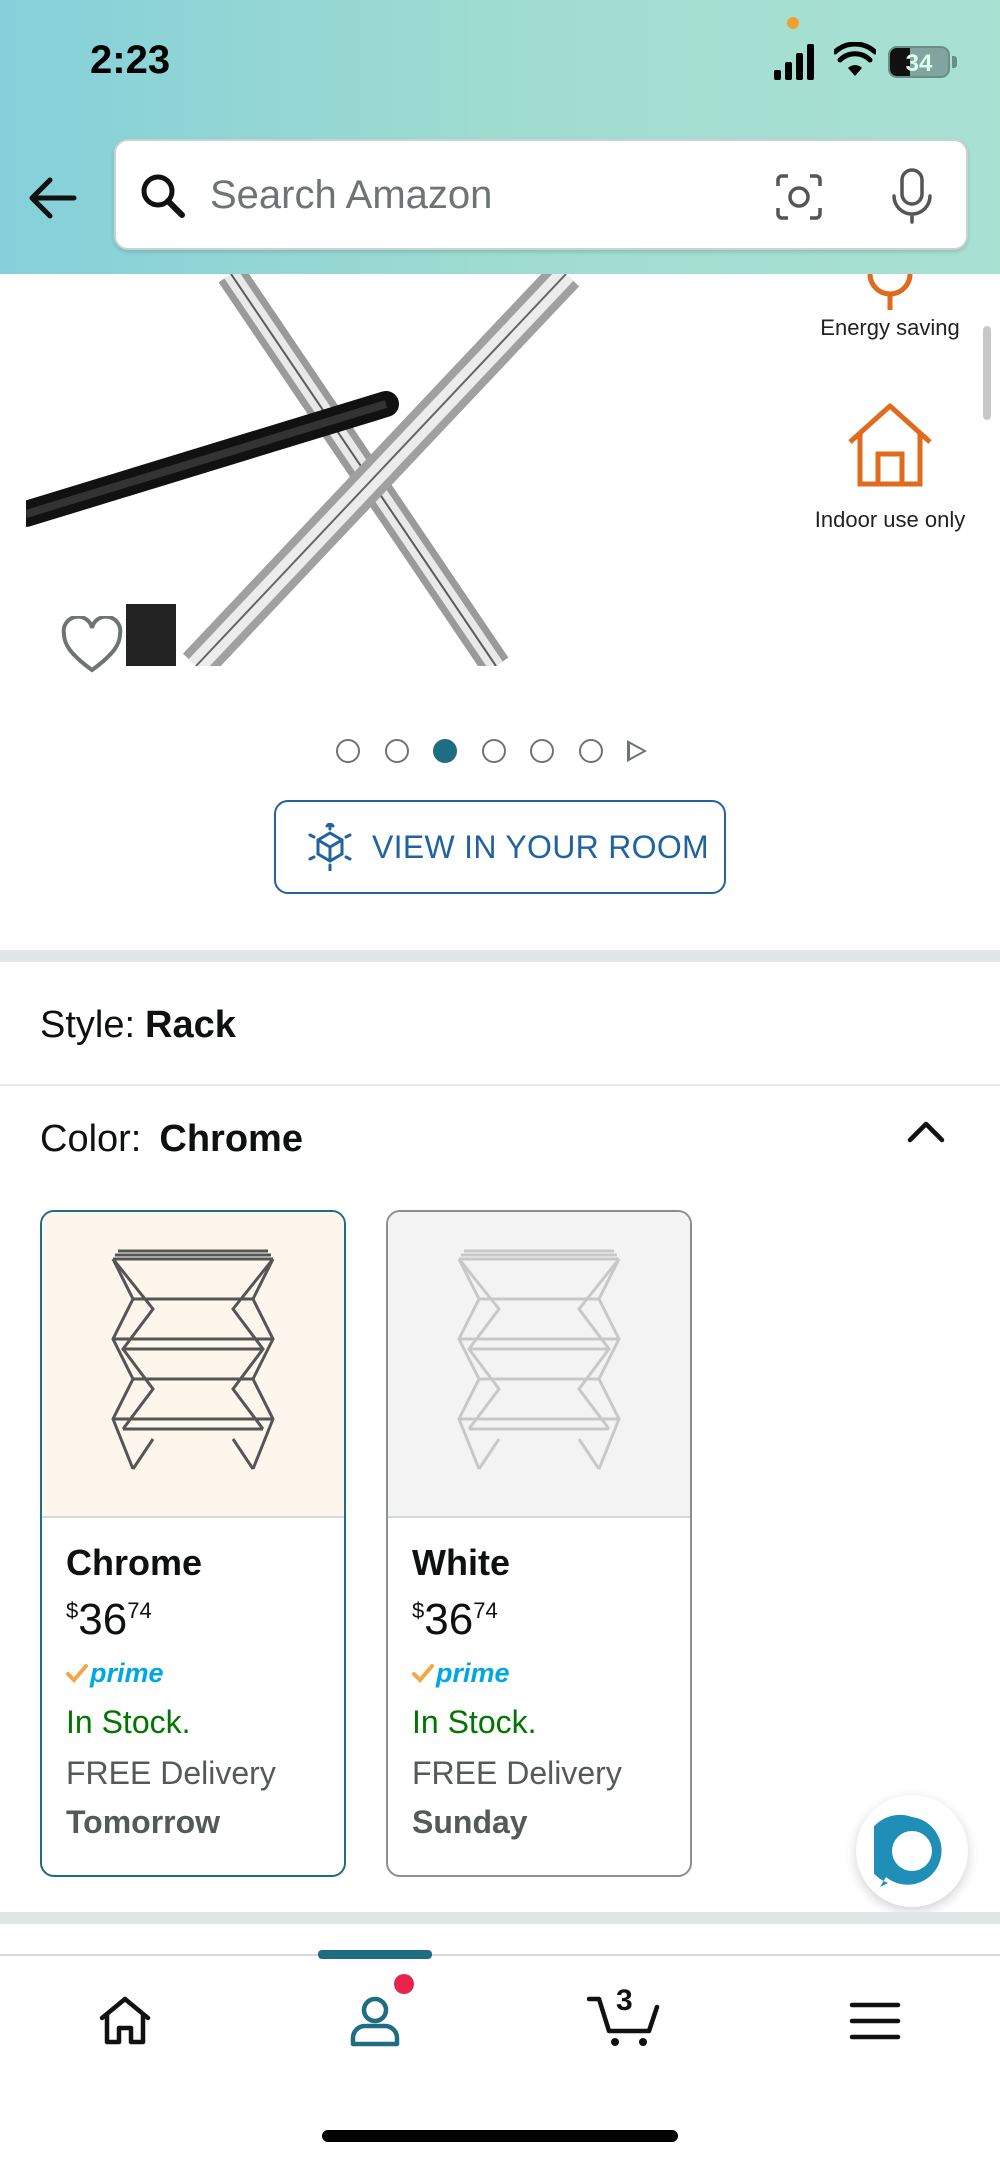 The width and height of the screenshot is (1000, 2164). I want to click on style-value: Rack, so click(190, 1025).